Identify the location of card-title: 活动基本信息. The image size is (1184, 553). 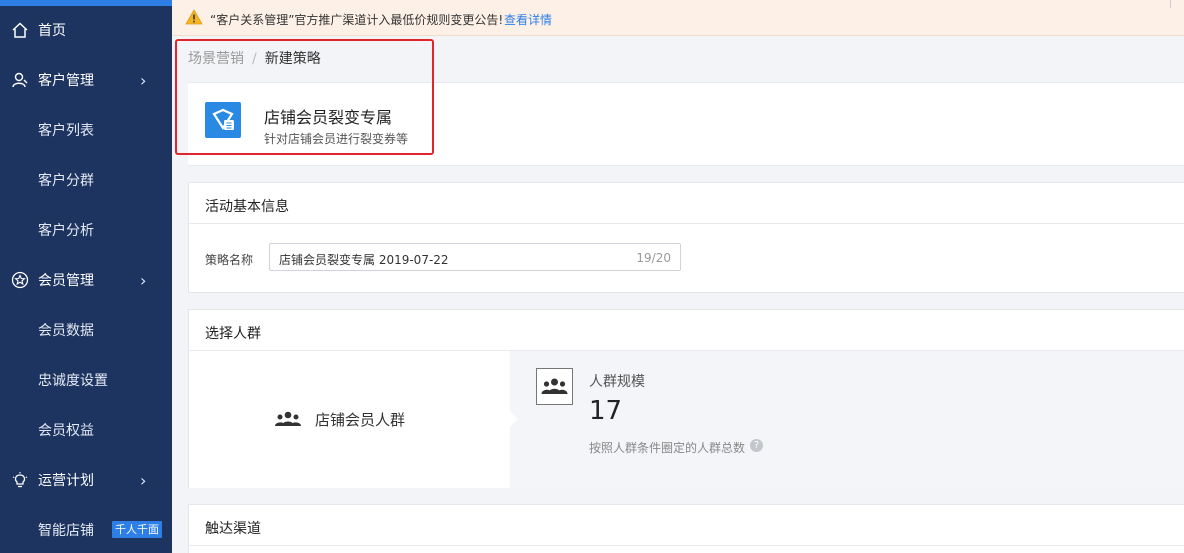
(247, 207).